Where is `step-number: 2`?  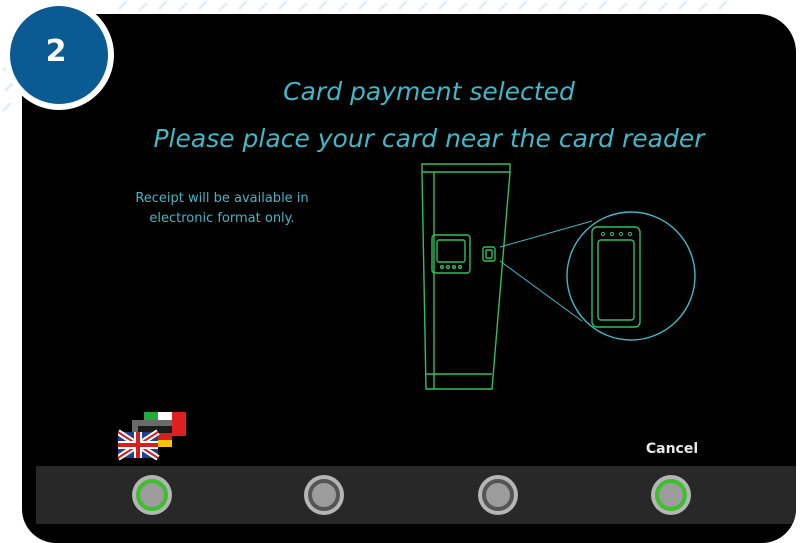
step-number: 2 is located at coordinates (59, 55).